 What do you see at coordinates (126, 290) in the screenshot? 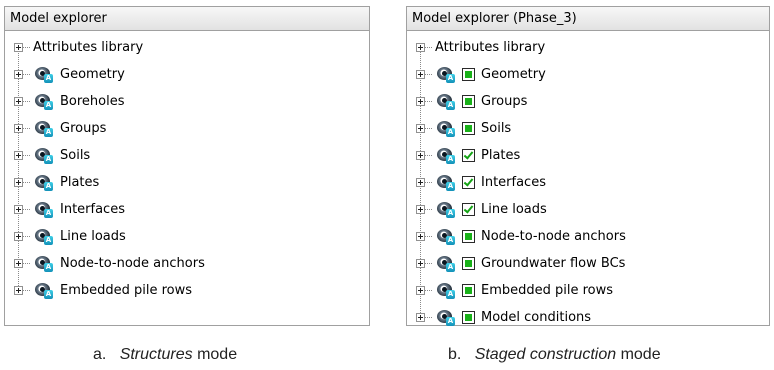
I see `tree-item-label: Embedded pile rows` at bounding box center [126, 290].